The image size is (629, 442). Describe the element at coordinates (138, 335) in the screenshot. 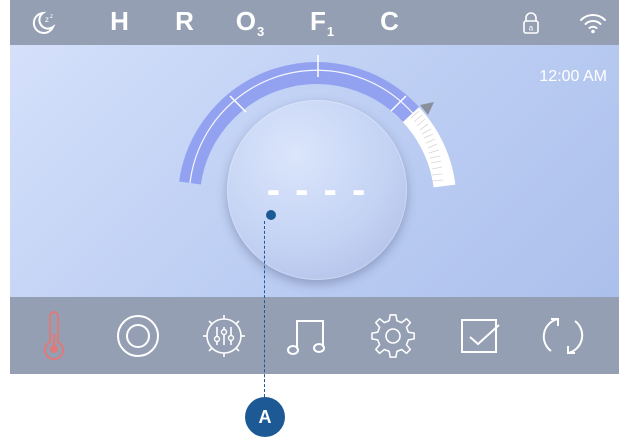

I see `rings-icon` at that location.